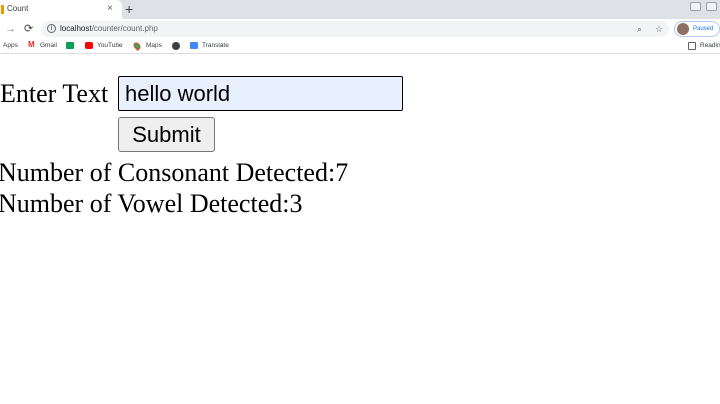  Describe the element at coordinates (129, 9) in the screenshot. I see `new-tab-button: +` at that location.